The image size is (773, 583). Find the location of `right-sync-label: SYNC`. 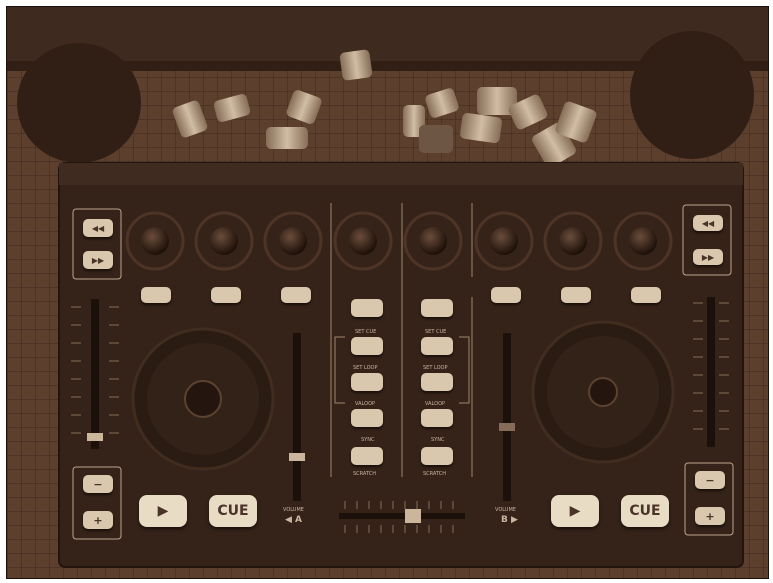

right-sync-label: SYNC is located at coordinates (438, 440).